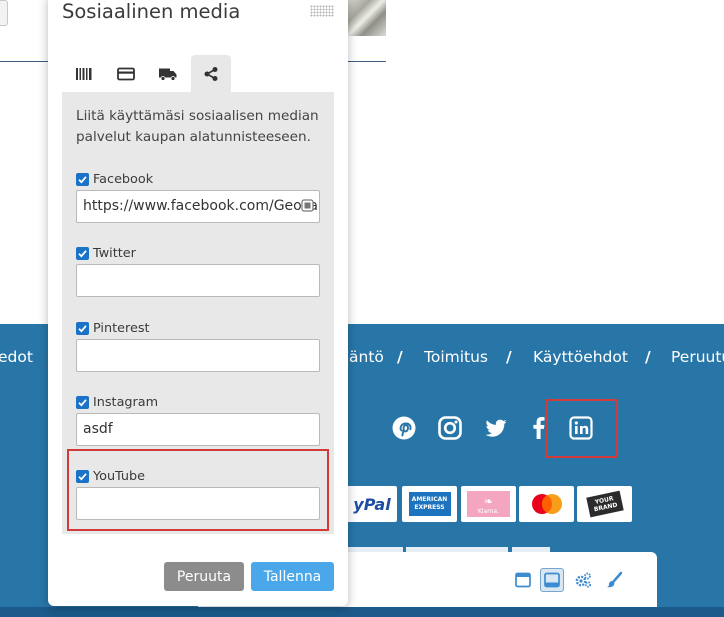 The width and height of the screenshot is (724, 617). I want to click on footer-link-ehdot: edot, so click(16, 357).